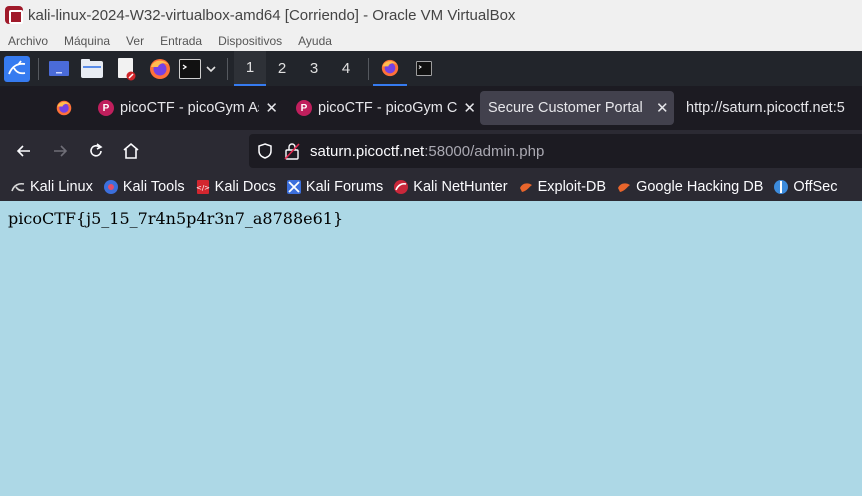 Image resolution: width=862 pixels, height=496 pixels. Describe the element at coordinates (135, 41) in the screenshot. I see `menu-ver: Ver` at that location.